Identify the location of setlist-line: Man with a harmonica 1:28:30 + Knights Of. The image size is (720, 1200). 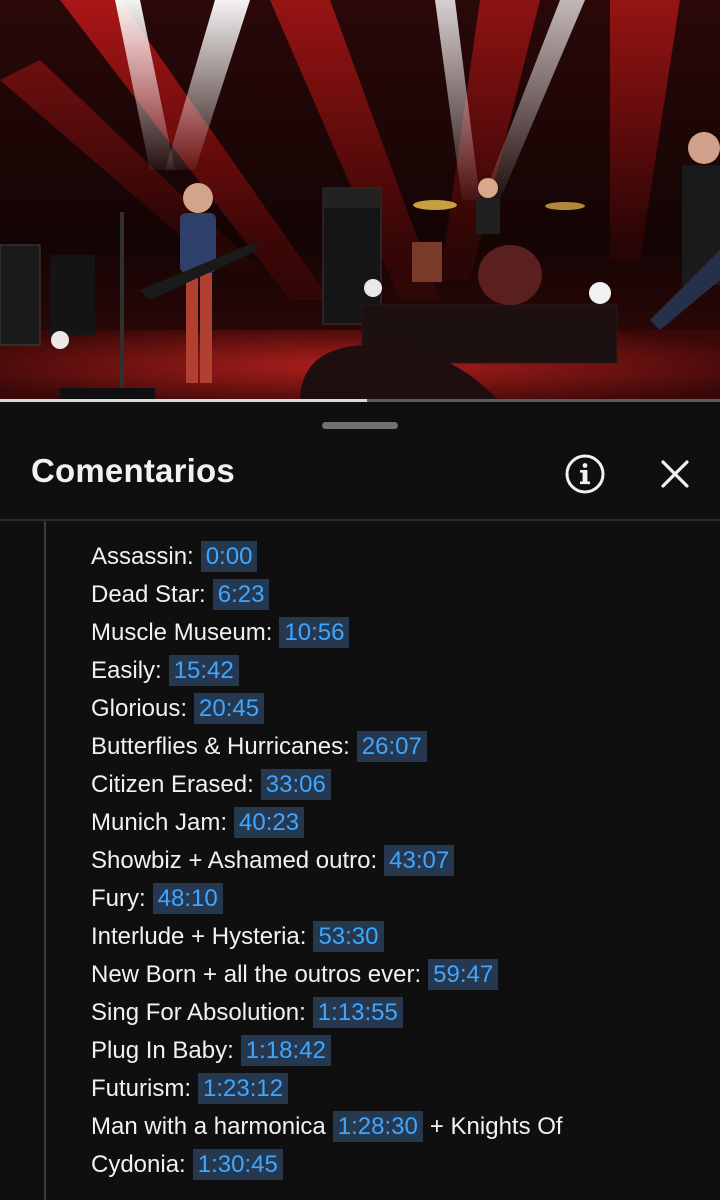
(396, 1127).